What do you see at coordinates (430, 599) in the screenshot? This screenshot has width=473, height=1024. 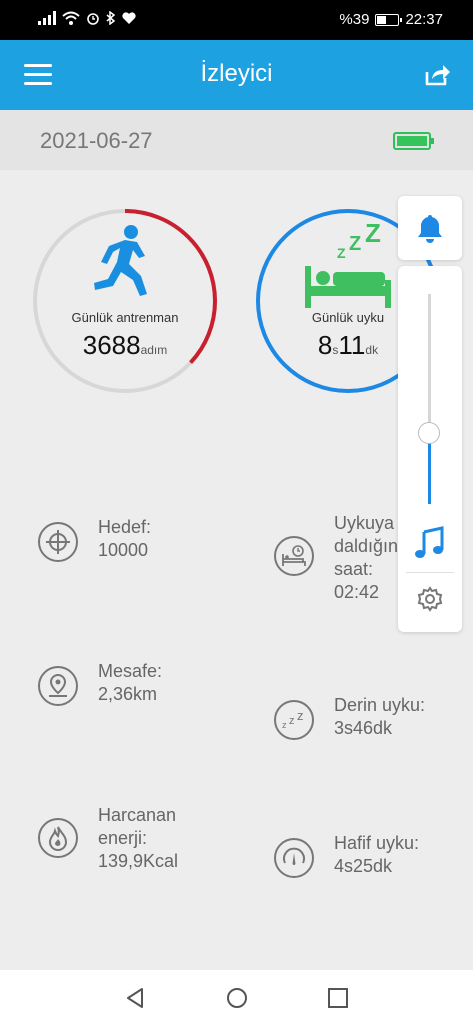 I see `gear-icon` at bounding box center [430, 599].